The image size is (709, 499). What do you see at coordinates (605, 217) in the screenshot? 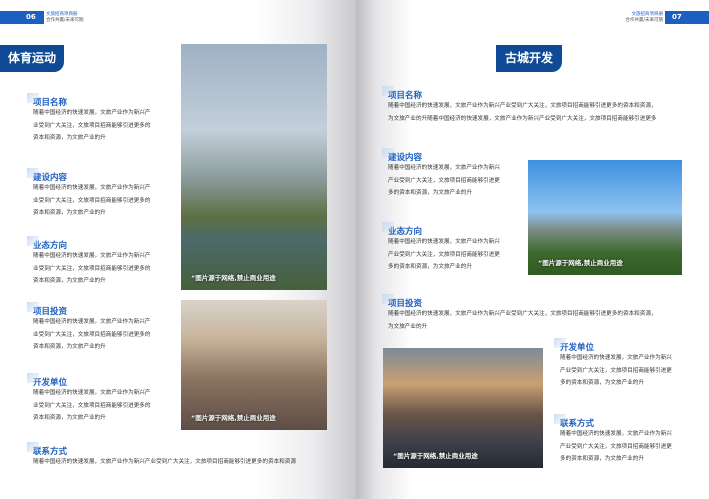
I see `city-park-photo: “图片源于网络,禁止商业用途` at bounding box center [605, 217].